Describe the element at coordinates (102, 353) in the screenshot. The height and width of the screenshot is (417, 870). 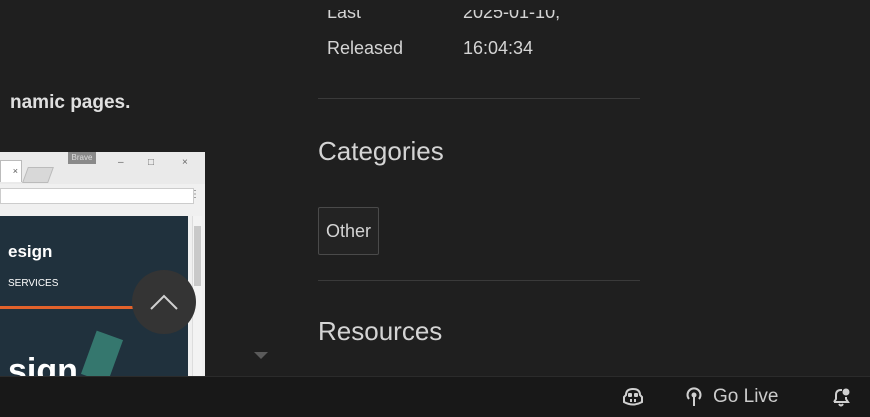
I see `site-graphic` at that location.